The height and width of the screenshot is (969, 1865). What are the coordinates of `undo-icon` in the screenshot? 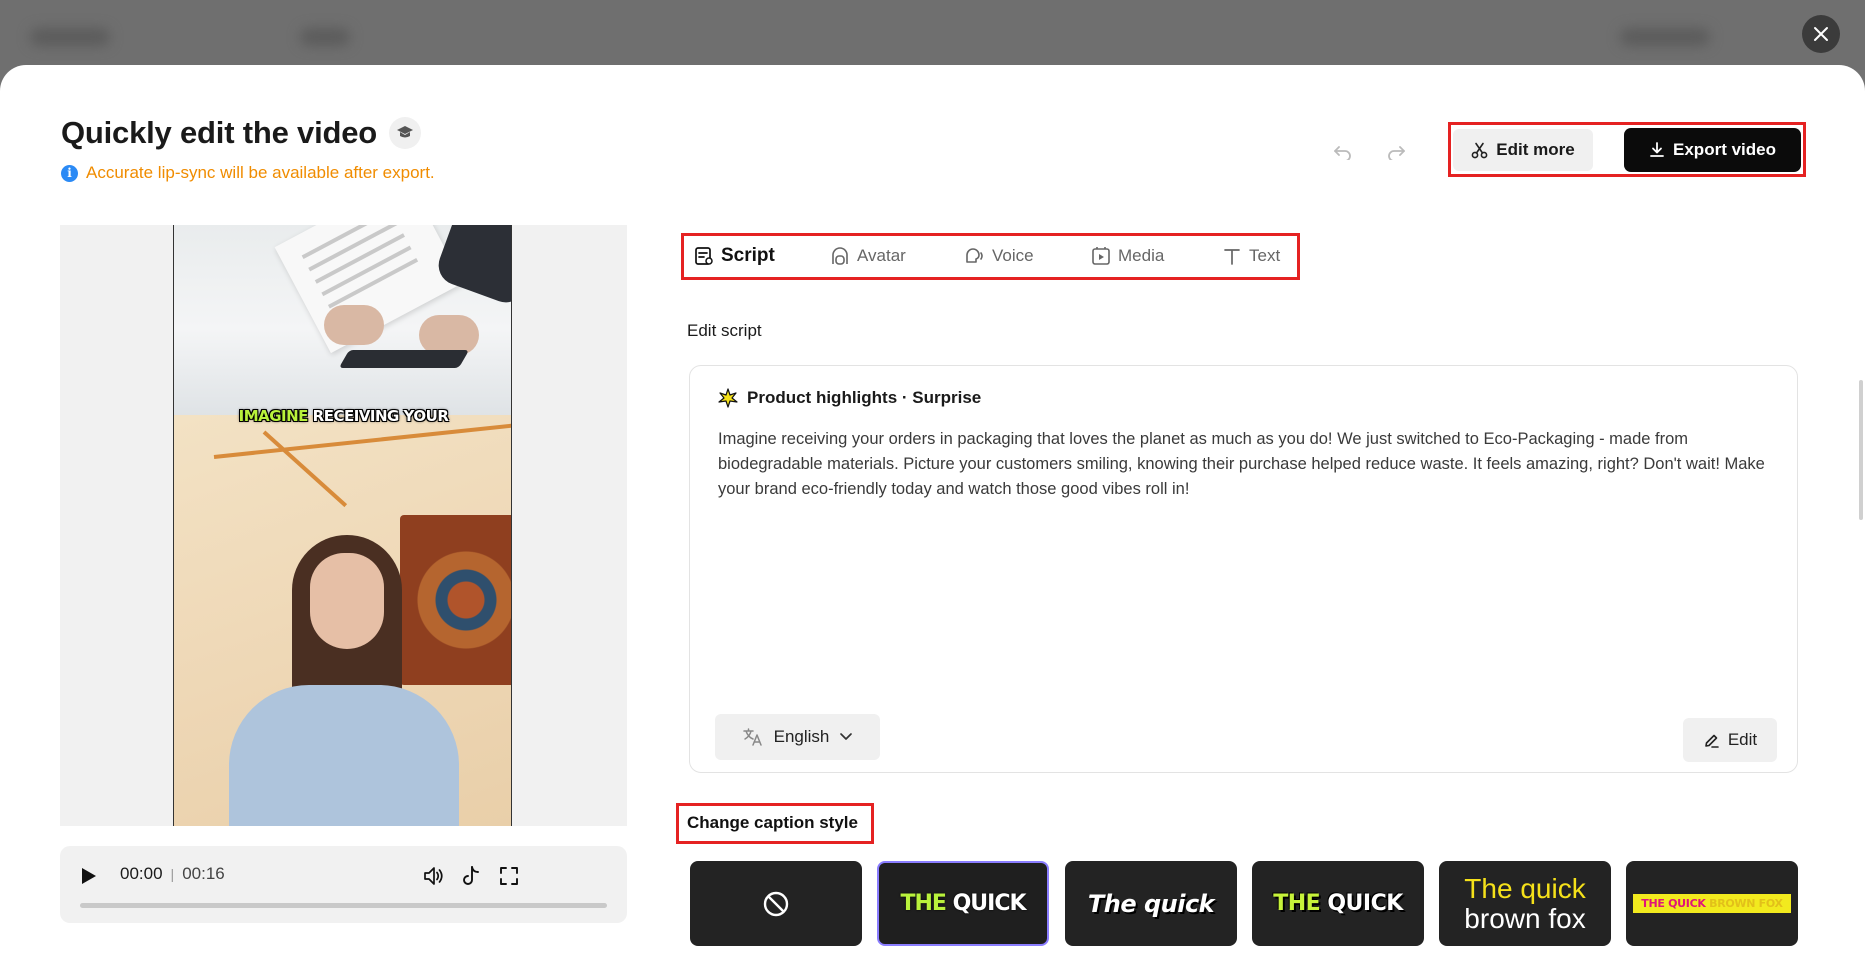 It's located at (1342, 153).